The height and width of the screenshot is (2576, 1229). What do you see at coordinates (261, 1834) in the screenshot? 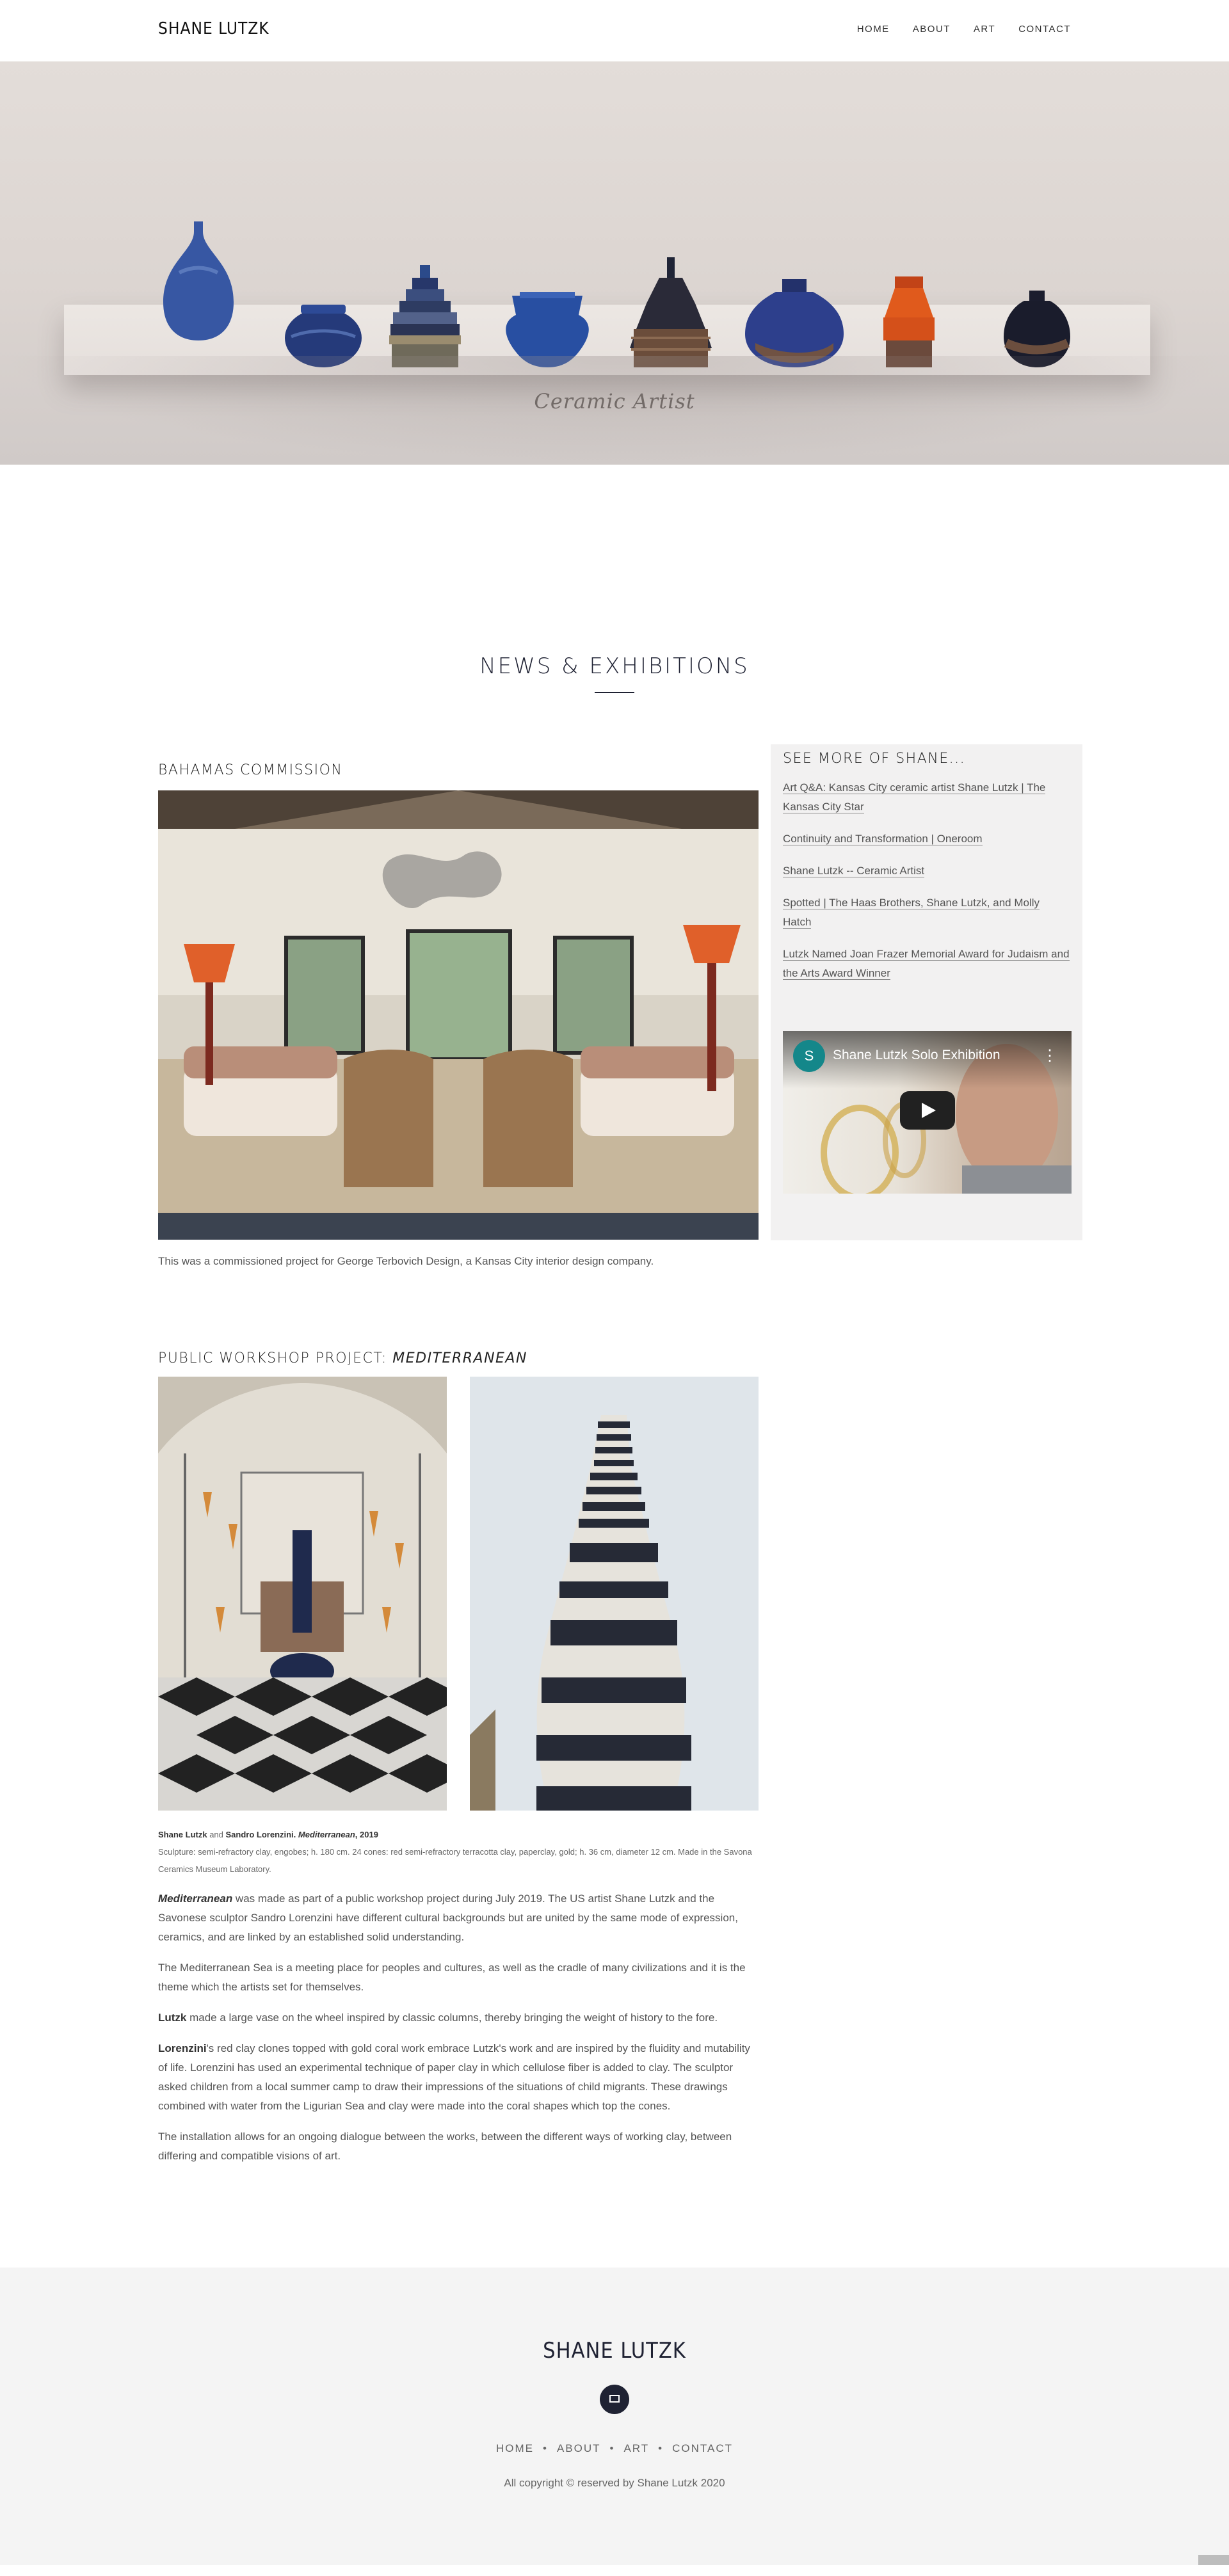
I see `credit-artist-b: Sandro Lorenzini.` at bounding box center [261, 1834].